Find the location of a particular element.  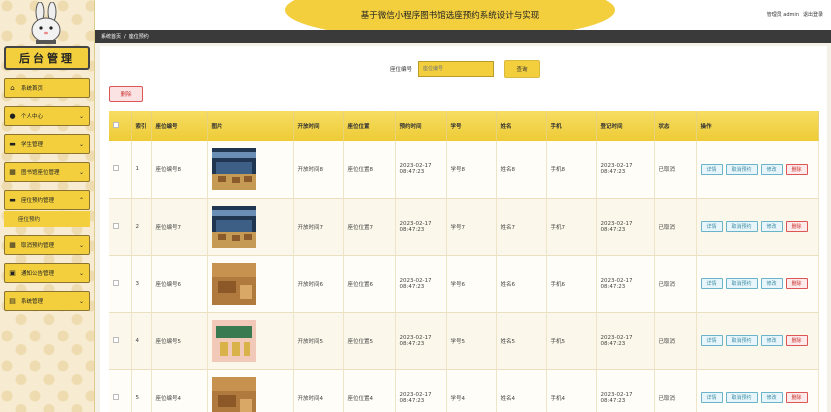

col-header: 图片 is located at coordinates (250, 126).